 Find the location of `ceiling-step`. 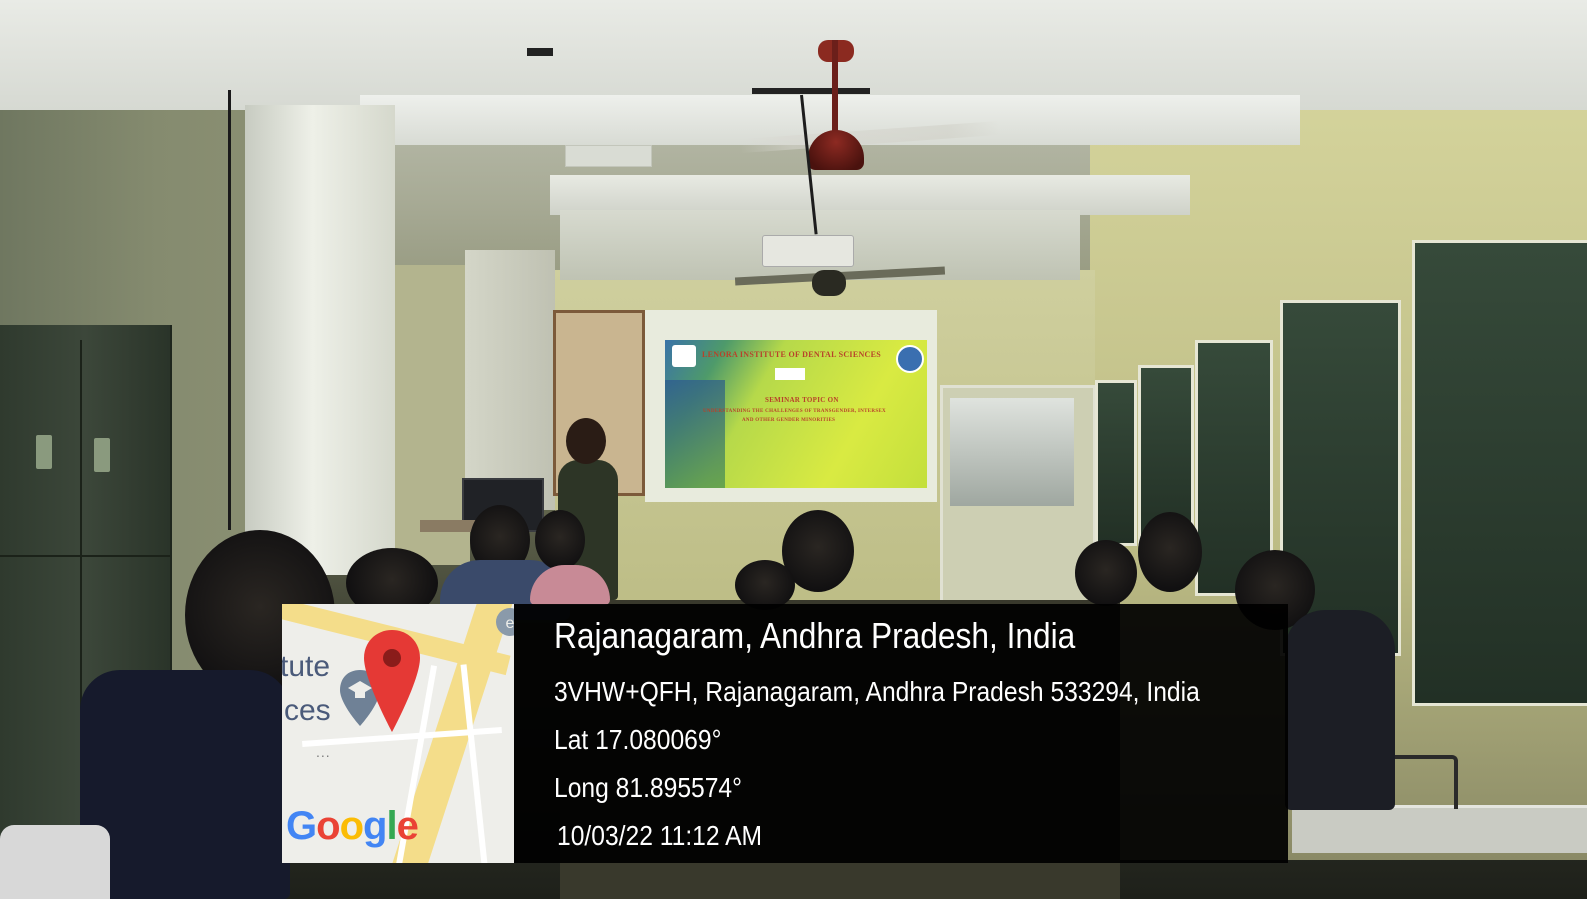

ceiling-step is located at coordinates (870, 195).